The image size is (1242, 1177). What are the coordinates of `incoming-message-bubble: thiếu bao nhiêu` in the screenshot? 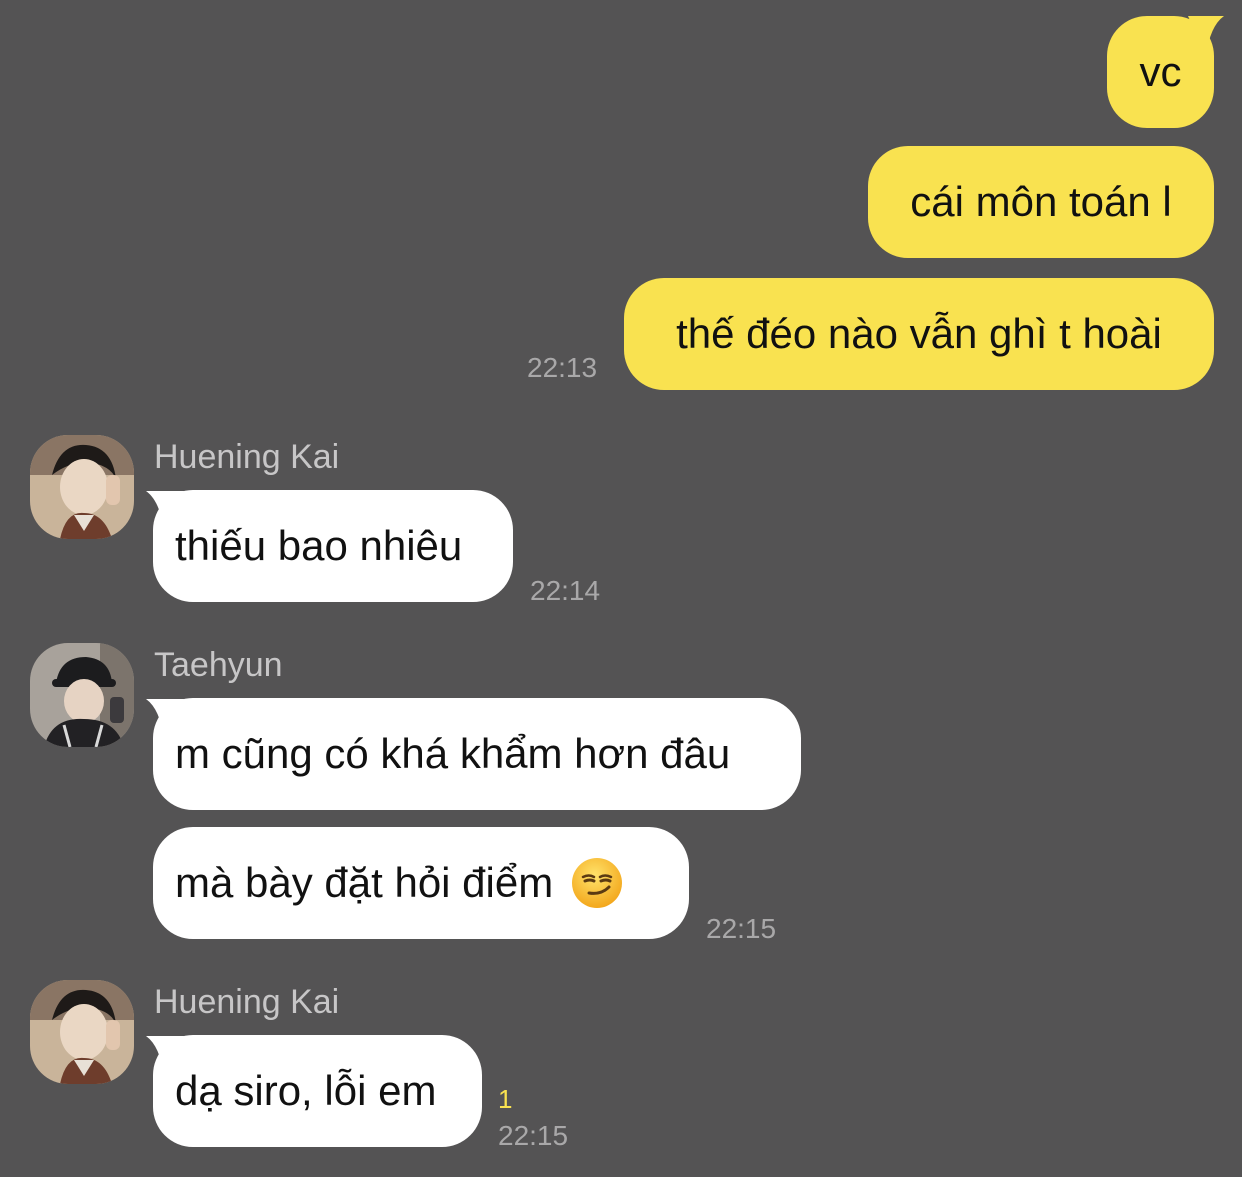 It's located at (333, 546).